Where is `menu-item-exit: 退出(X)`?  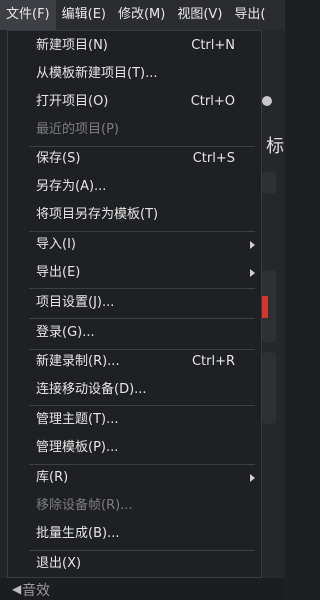
menu-item-exit: 退出(X) is located at coordinates (134, 564).